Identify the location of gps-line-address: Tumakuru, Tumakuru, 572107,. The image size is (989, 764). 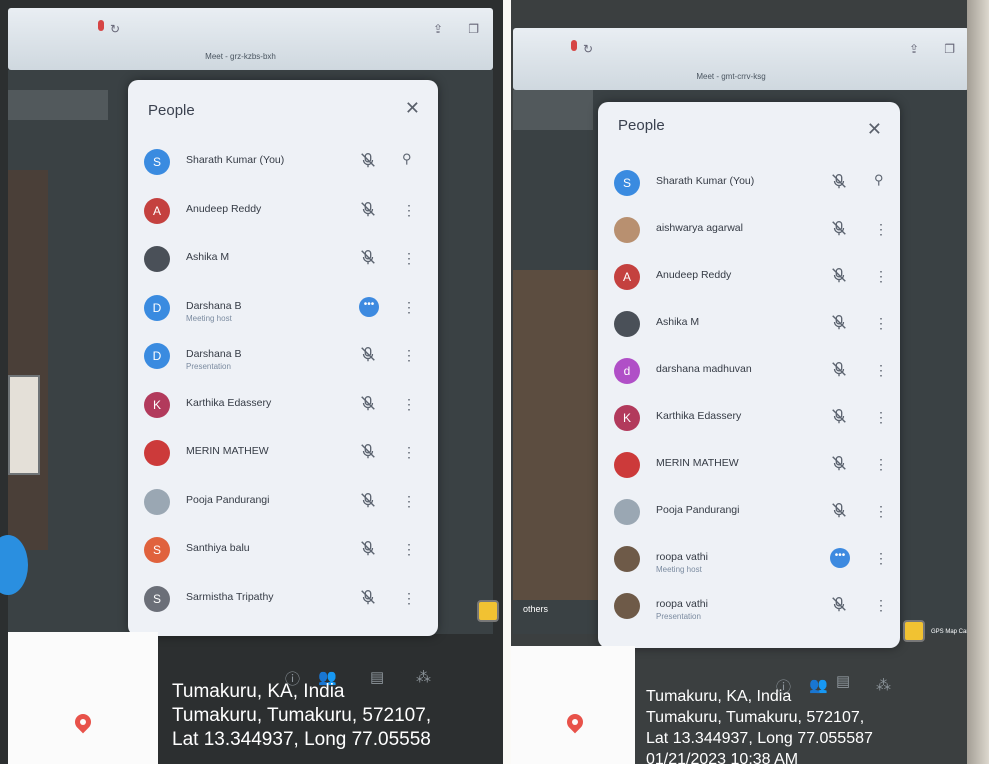
(755, 717).